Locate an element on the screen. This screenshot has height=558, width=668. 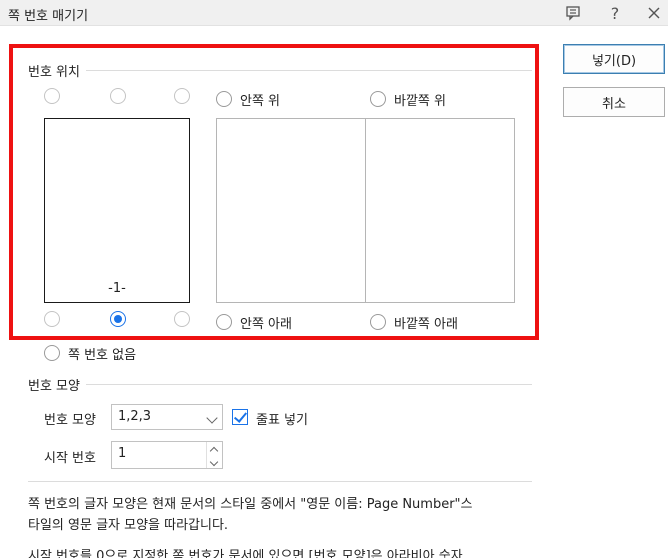
spinner-arrows is located at coordinates (214, 455).